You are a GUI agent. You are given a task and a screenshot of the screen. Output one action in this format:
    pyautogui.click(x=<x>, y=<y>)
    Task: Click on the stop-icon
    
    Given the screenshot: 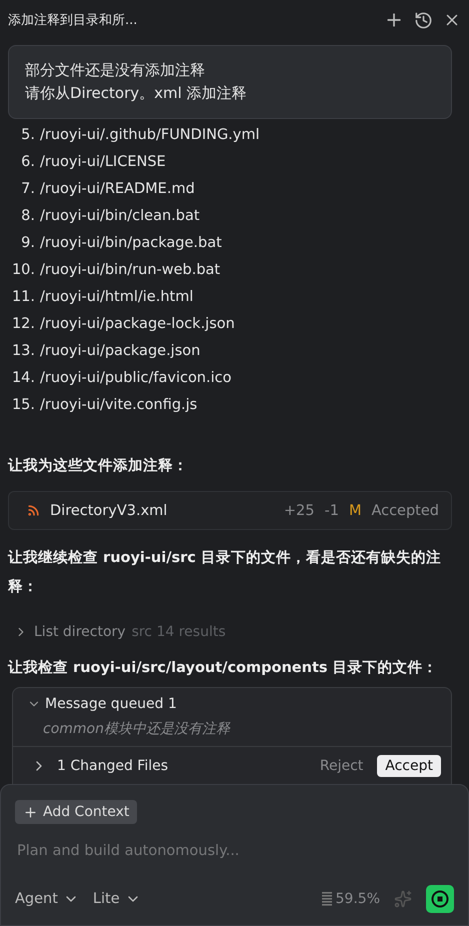 What is the action you would take?
    pyautogui.click(x=440, y=899)
    